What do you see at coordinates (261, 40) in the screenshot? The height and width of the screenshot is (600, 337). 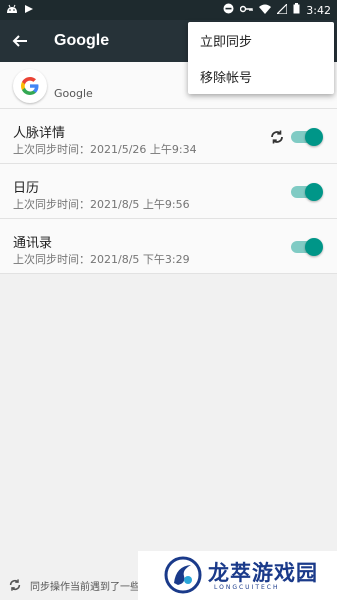 I see `menu-item-sync-now: 立即同步` at bounding box center [261, 40].